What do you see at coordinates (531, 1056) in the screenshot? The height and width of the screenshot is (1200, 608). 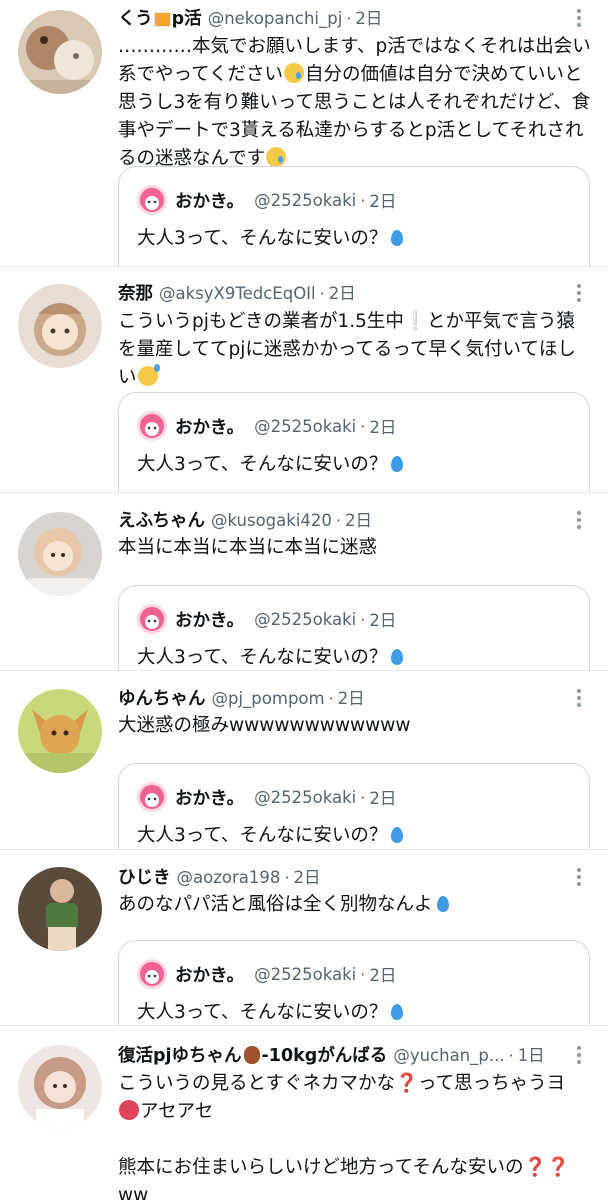 I see `timestamp: 1日` at bounding box center [531, 1056].